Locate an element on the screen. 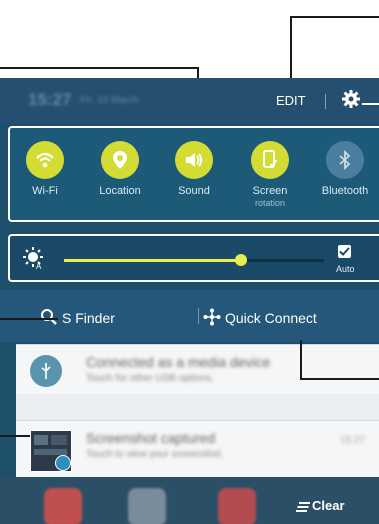  gear-icon is located at coordinates (351, 99).